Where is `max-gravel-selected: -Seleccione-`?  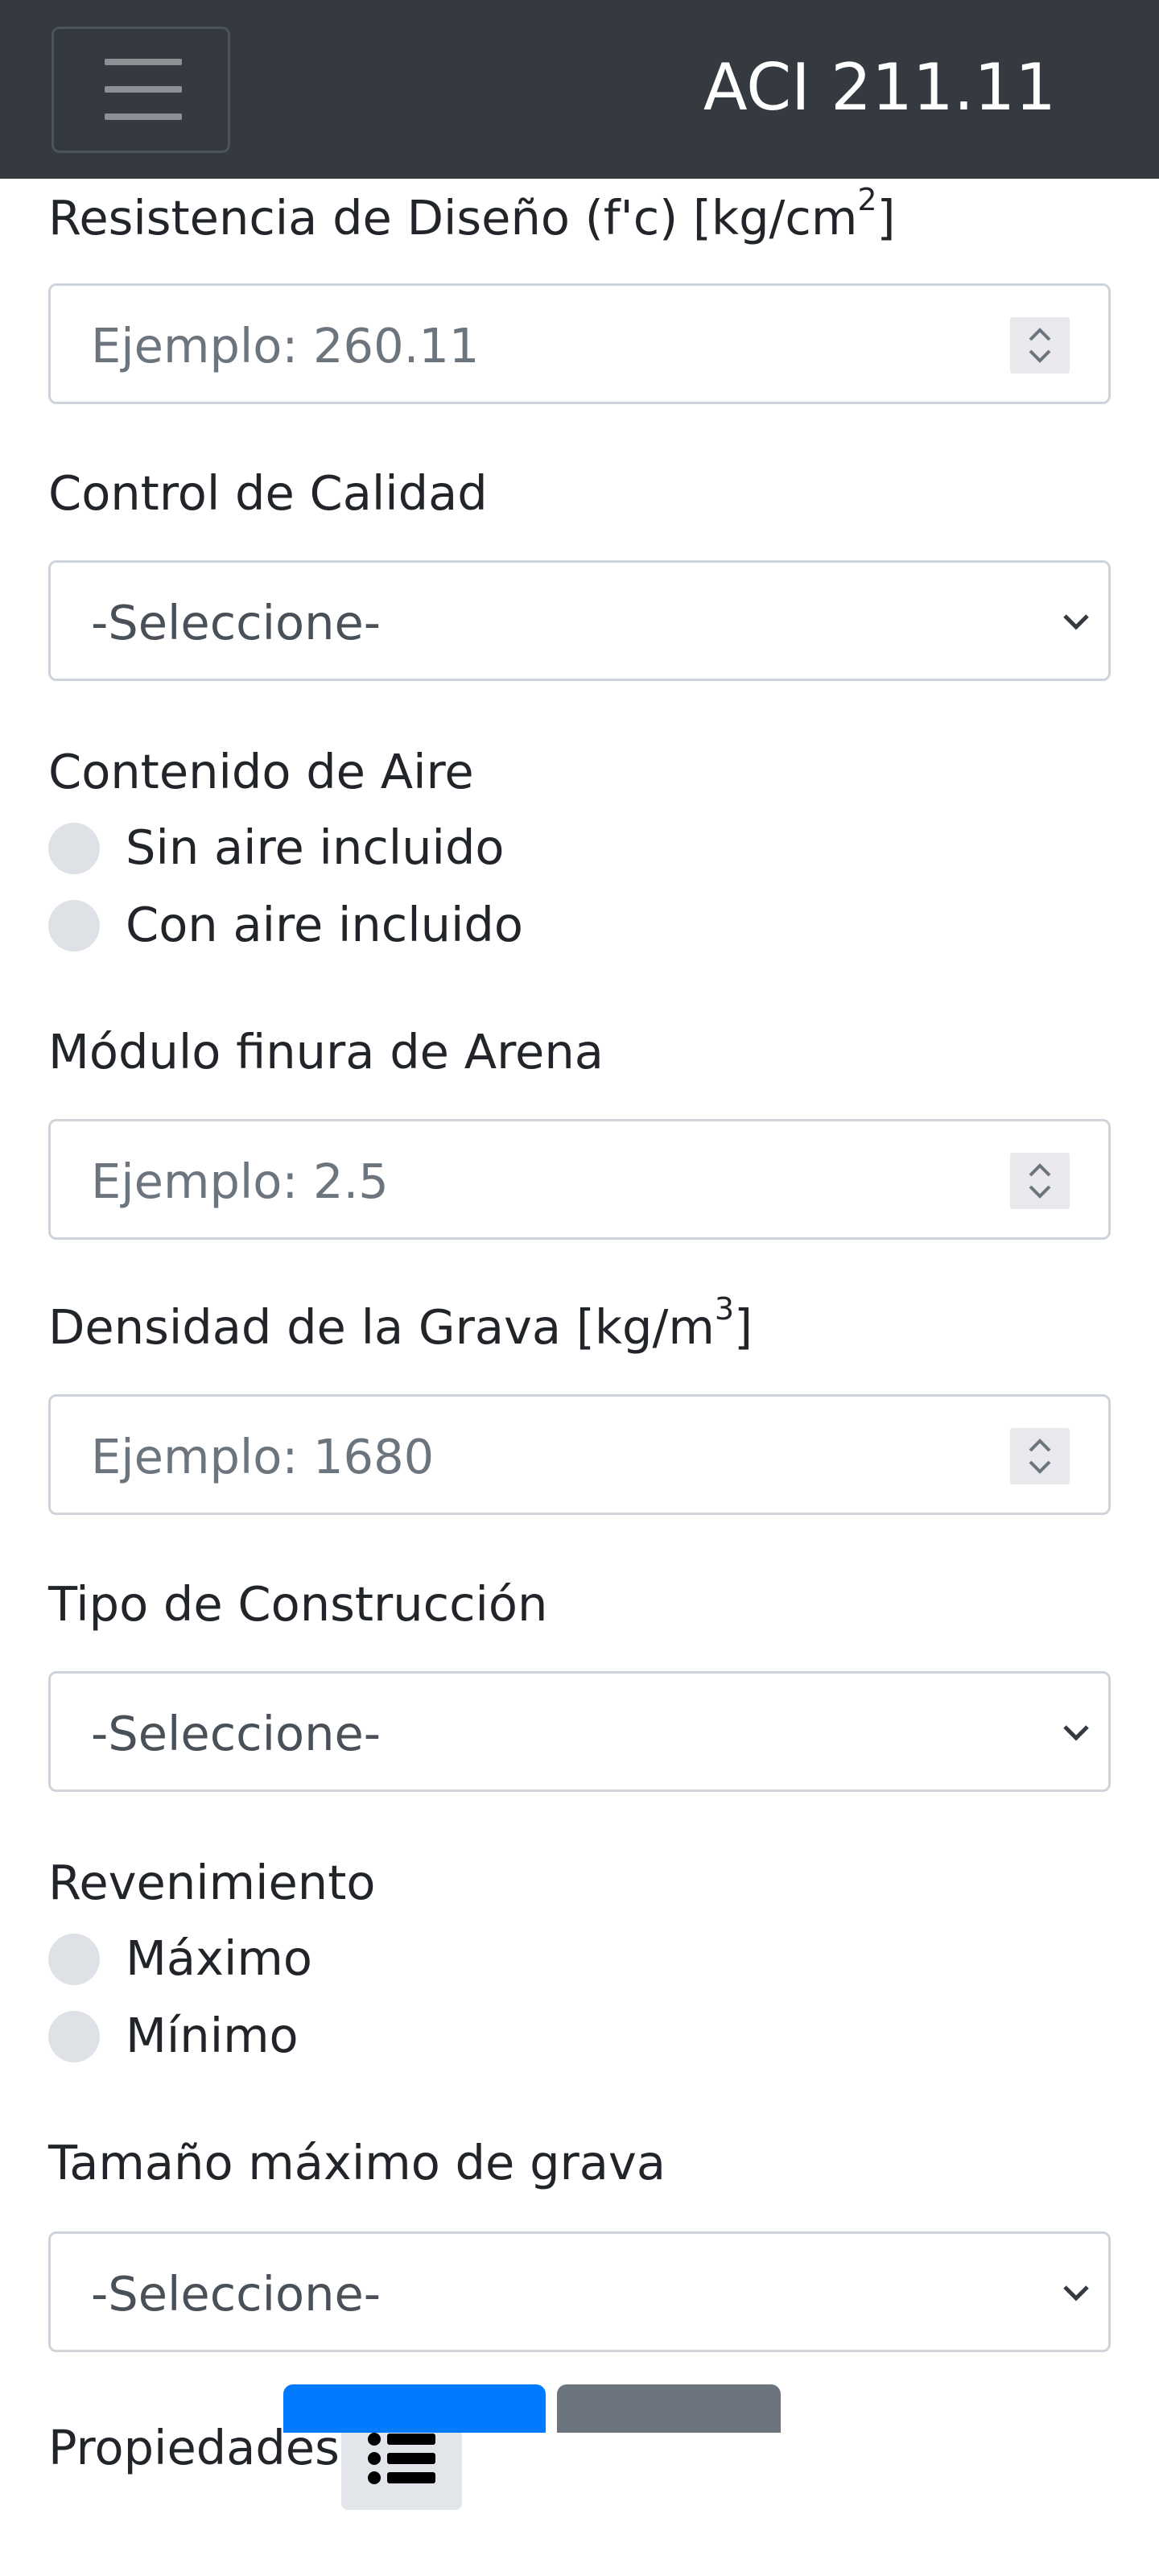
max-gravel-selected: -Seleccione- is located at coordinates (236, 2294).